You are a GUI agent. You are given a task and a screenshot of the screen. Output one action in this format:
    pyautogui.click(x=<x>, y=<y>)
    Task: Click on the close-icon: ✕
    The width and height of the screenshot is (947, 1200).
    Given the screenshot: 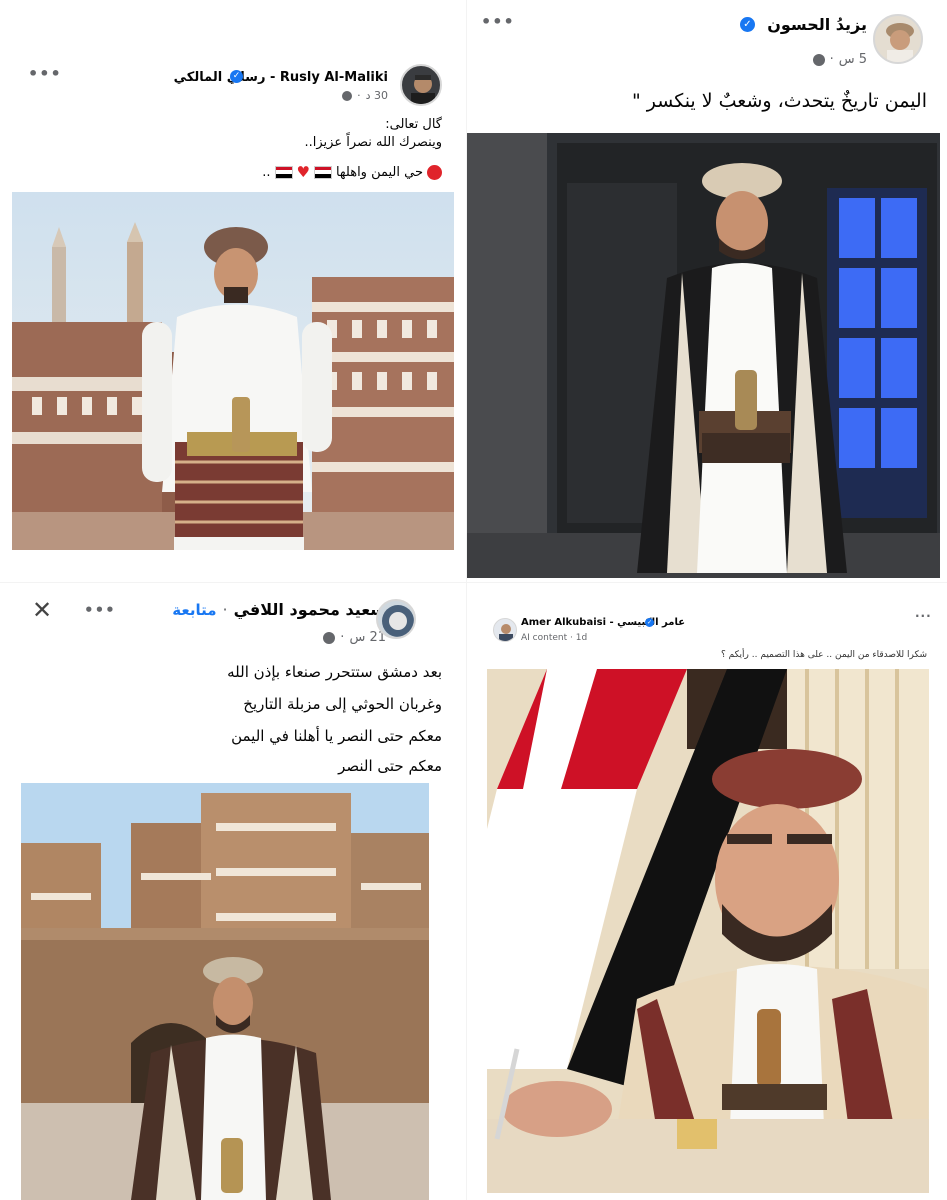 What is the action you would take?
    pyautogui.click(x=42, y=610)
    